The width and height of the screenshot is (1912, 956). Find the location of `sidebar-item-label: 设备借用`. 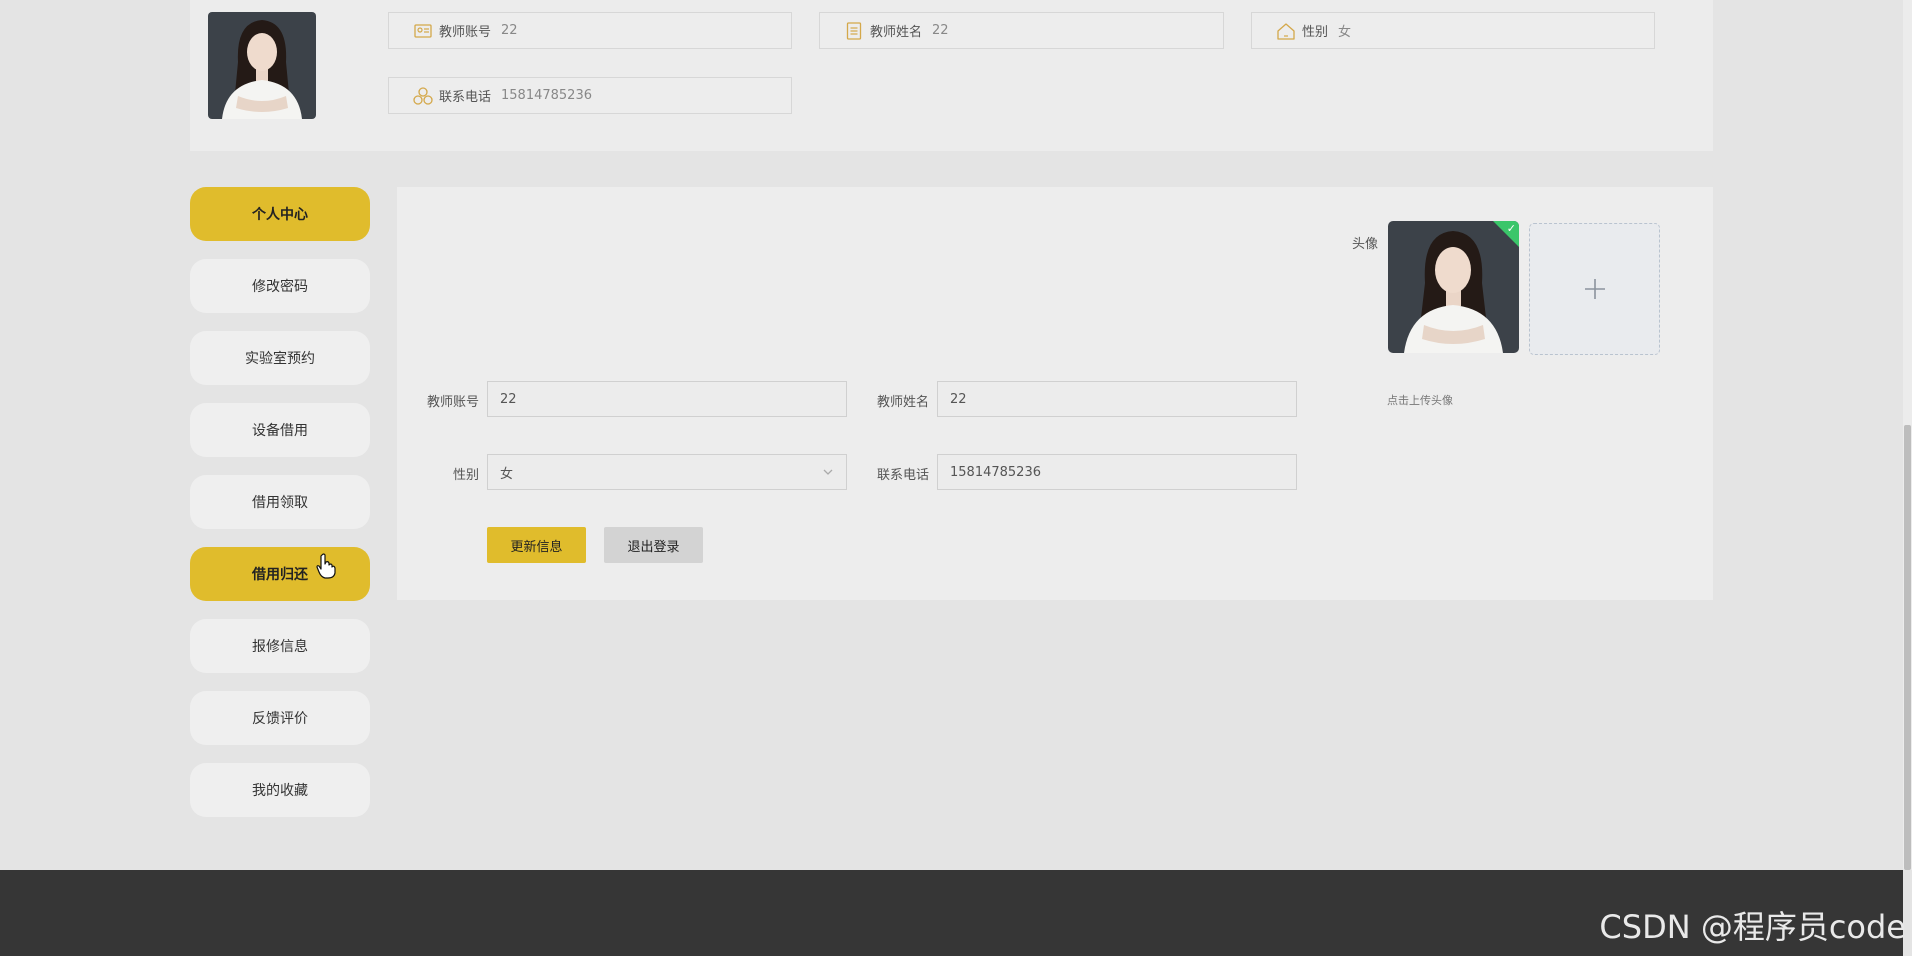

sidebar-item-label: 设备借用 is located at coordinates (280, 431).